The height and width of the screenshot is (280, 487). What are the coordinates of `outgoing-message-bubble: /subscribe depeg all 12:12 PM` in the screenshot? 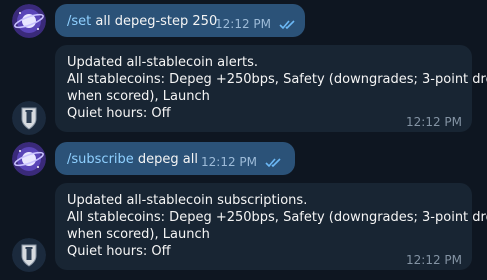 It's located at (175, 158).